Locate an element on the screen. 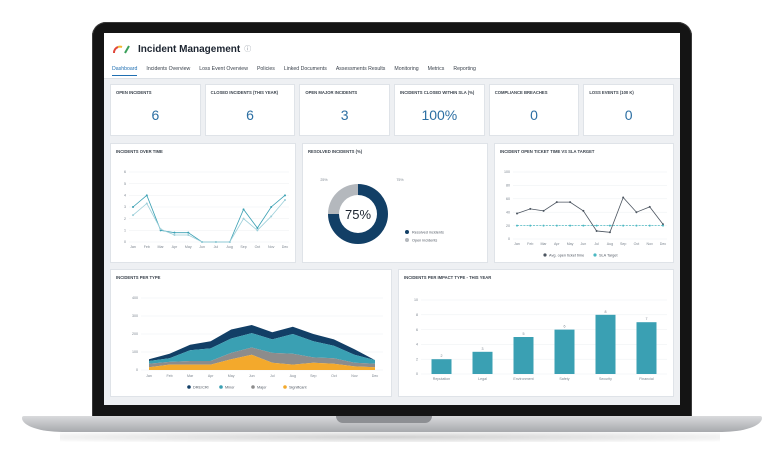 The height and width of the screenshot is (468, 768). y-tick-label: 4 is located at coordinates (125, 196).